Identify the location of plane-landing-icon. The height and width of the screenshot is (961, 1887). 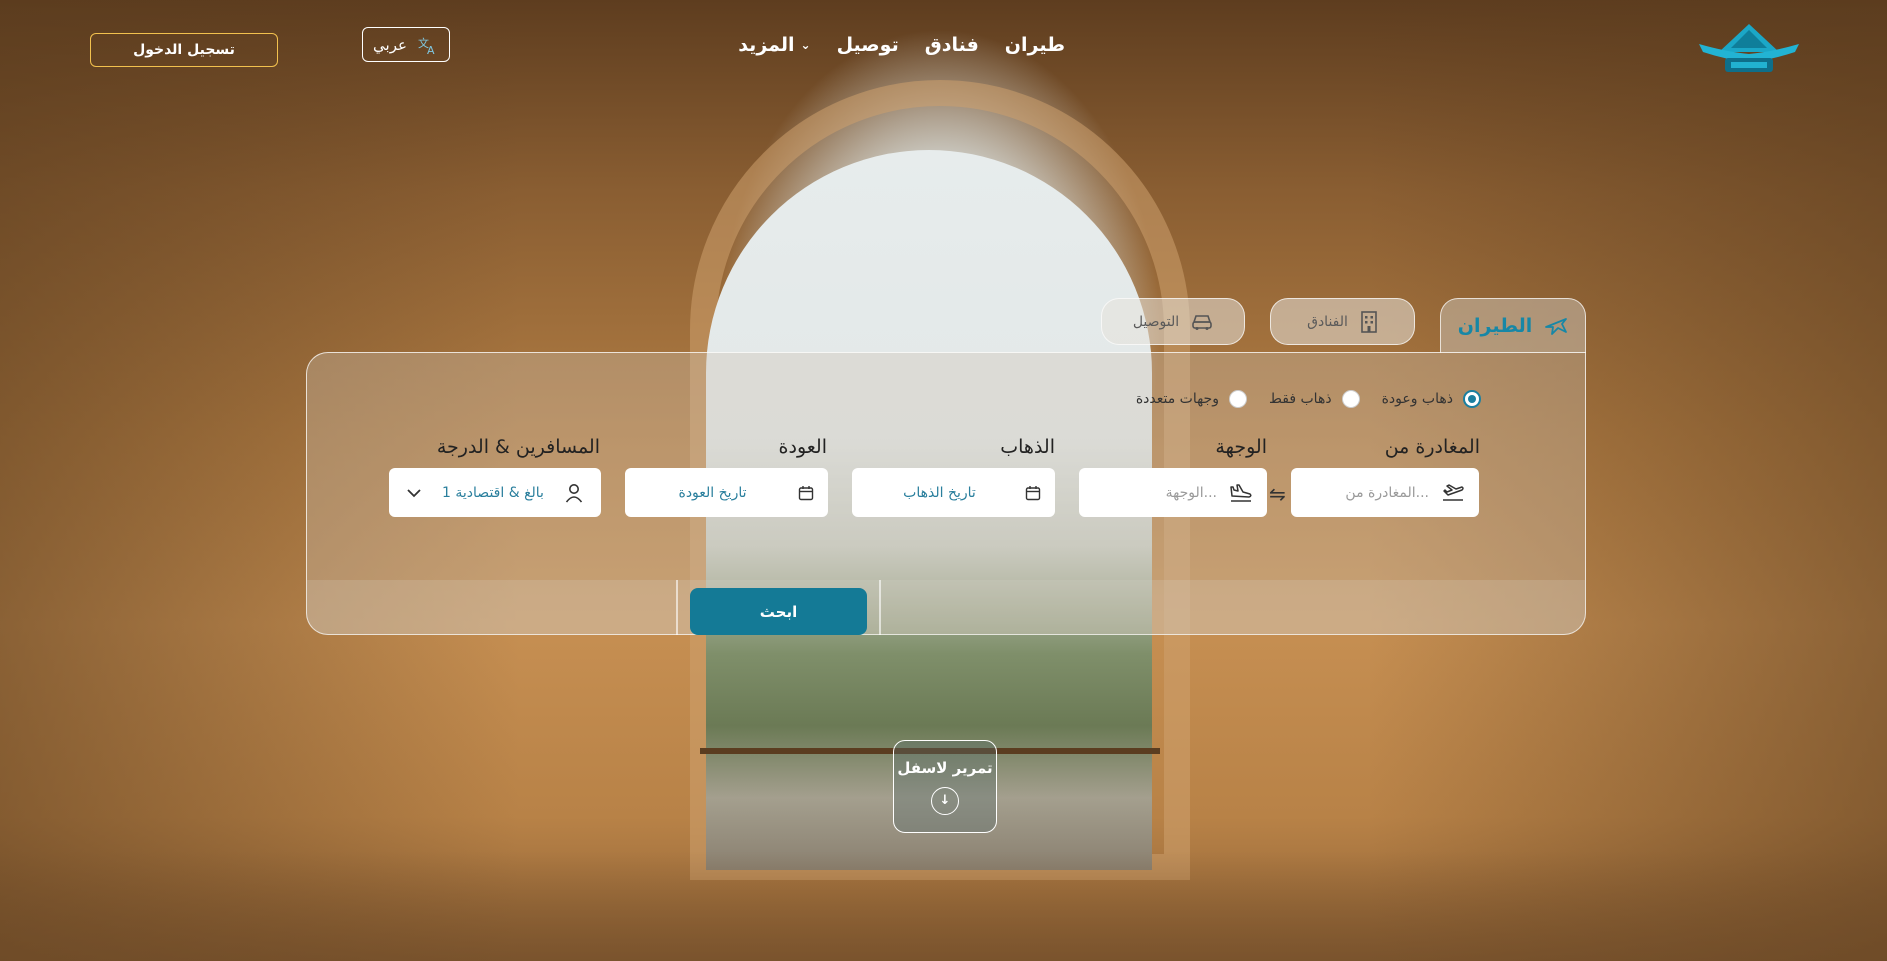
(1241, 492).